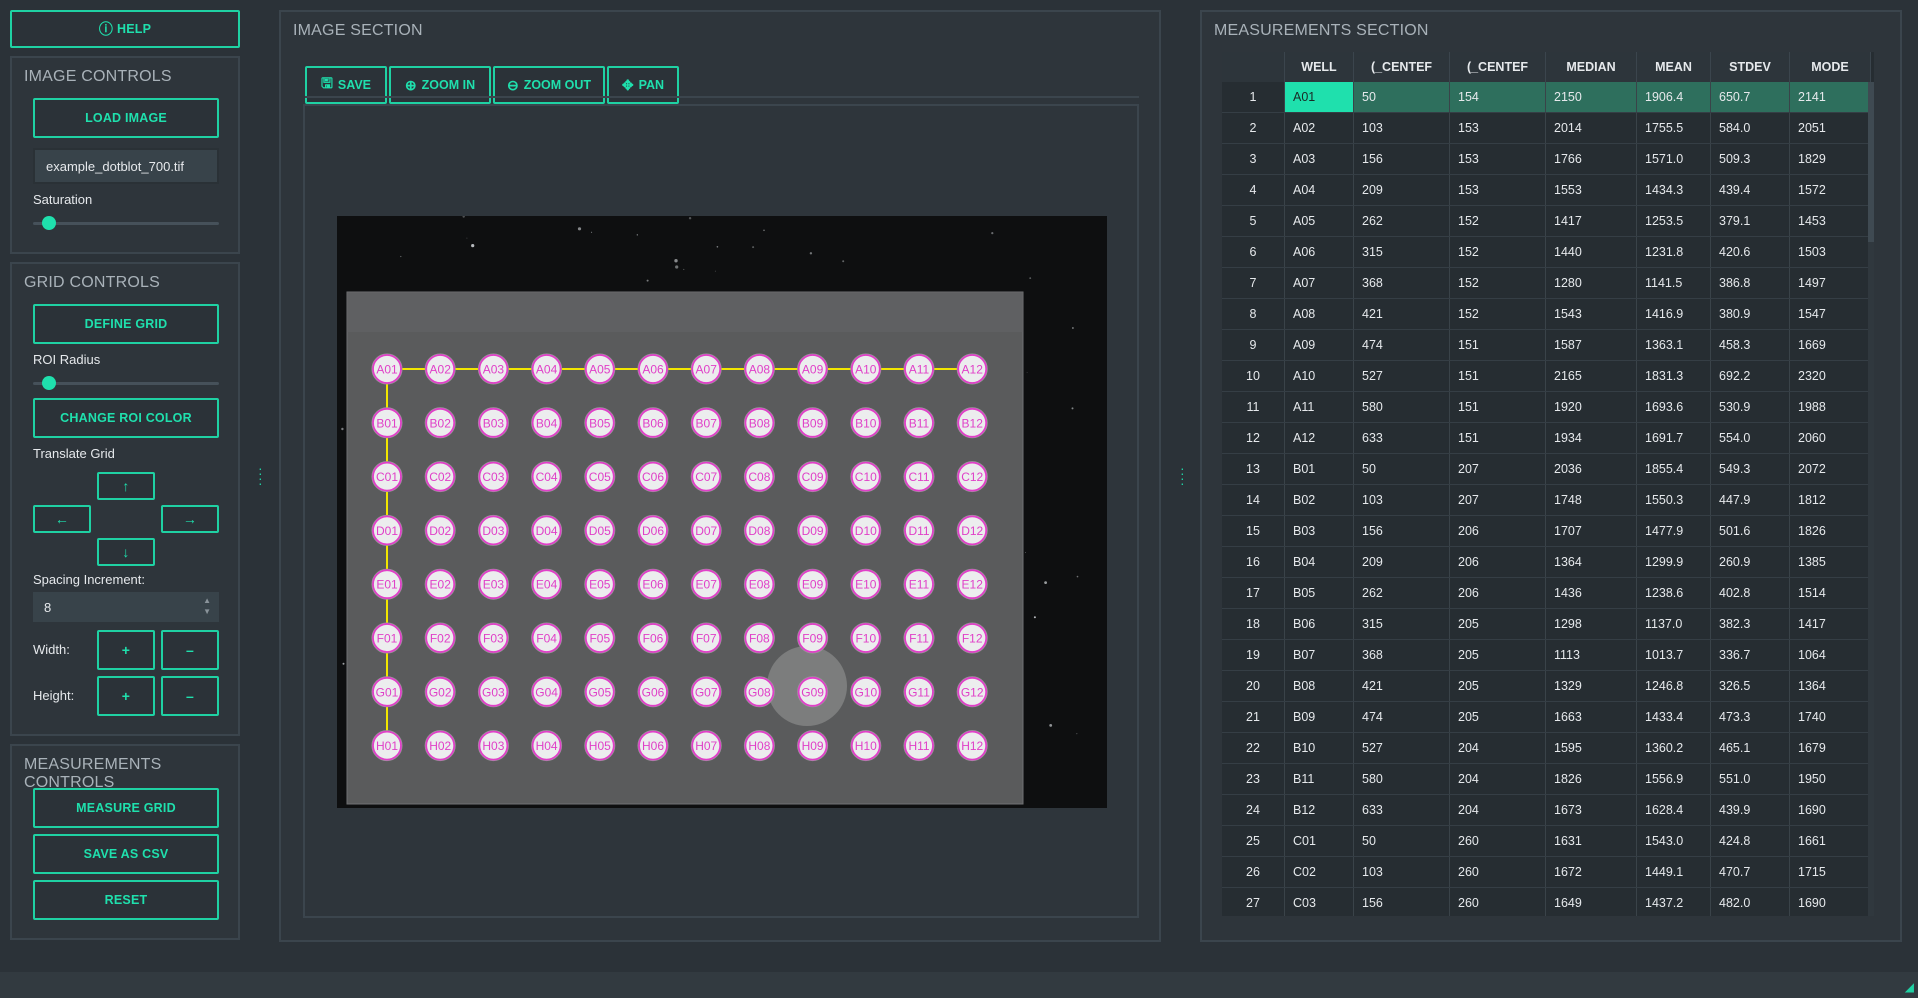 This screenshot has width=1918, height=998. Describe the element at coordinates (866, 530) in the screenshot. I see `well-roi: D10` at that location.